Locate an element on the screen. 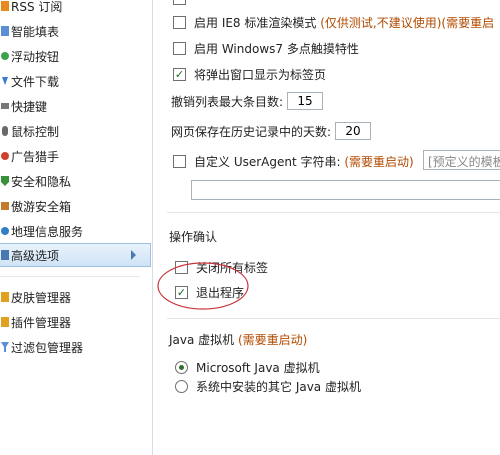 Image resolution: width=500 pixels, height=455 pixels. form-fill-icon is located at coordinates (5, 31).